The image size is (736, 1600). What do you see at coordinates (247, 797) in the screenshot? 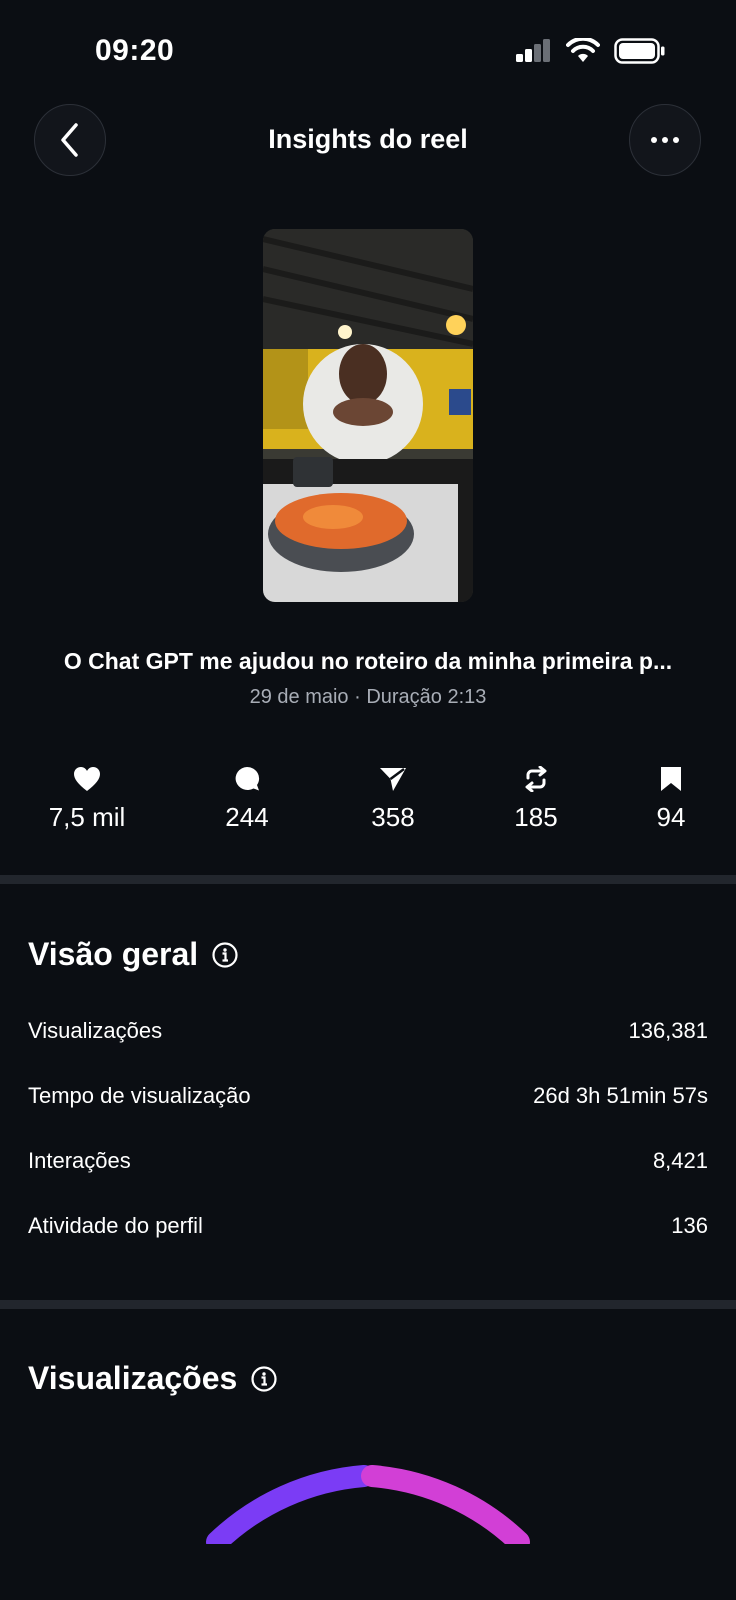
I see `comments-stat: 244` at bounding box center [247, 797].